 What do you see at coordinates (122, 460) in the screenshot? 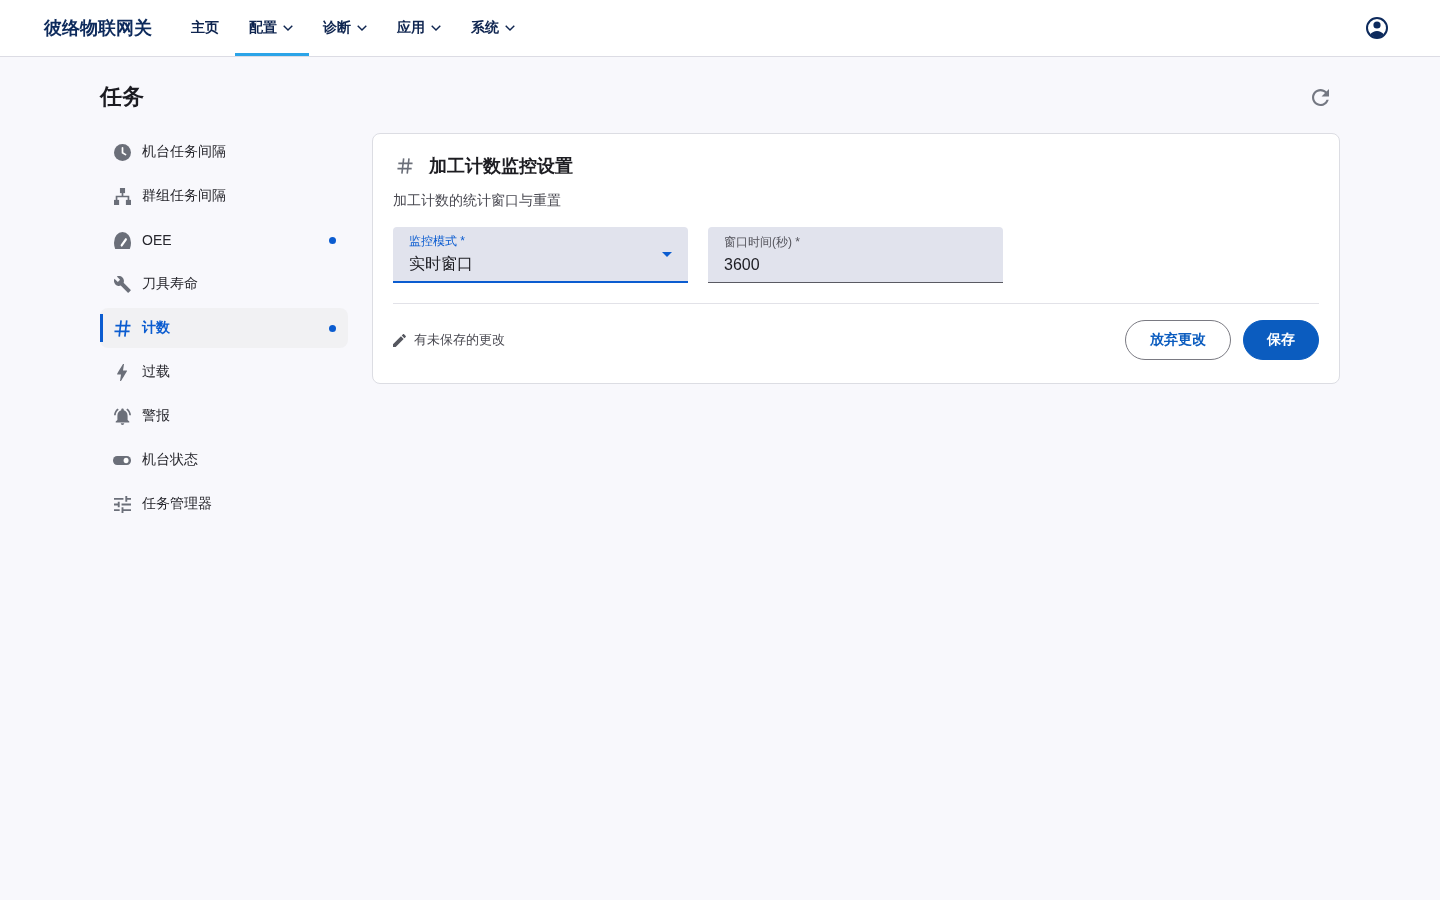
I see `toggle-icon` at bounding box center [122, 460].